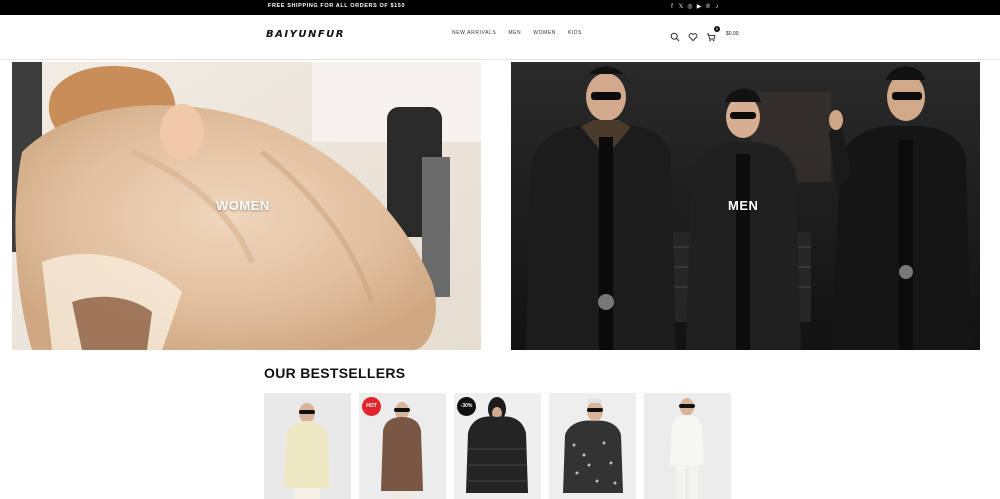 The image size is (1000, 499). What do you see at coordinates (743, 205) in the screenshot?
I see `men-banner-label: MEN` at bounding box center [743, 205].